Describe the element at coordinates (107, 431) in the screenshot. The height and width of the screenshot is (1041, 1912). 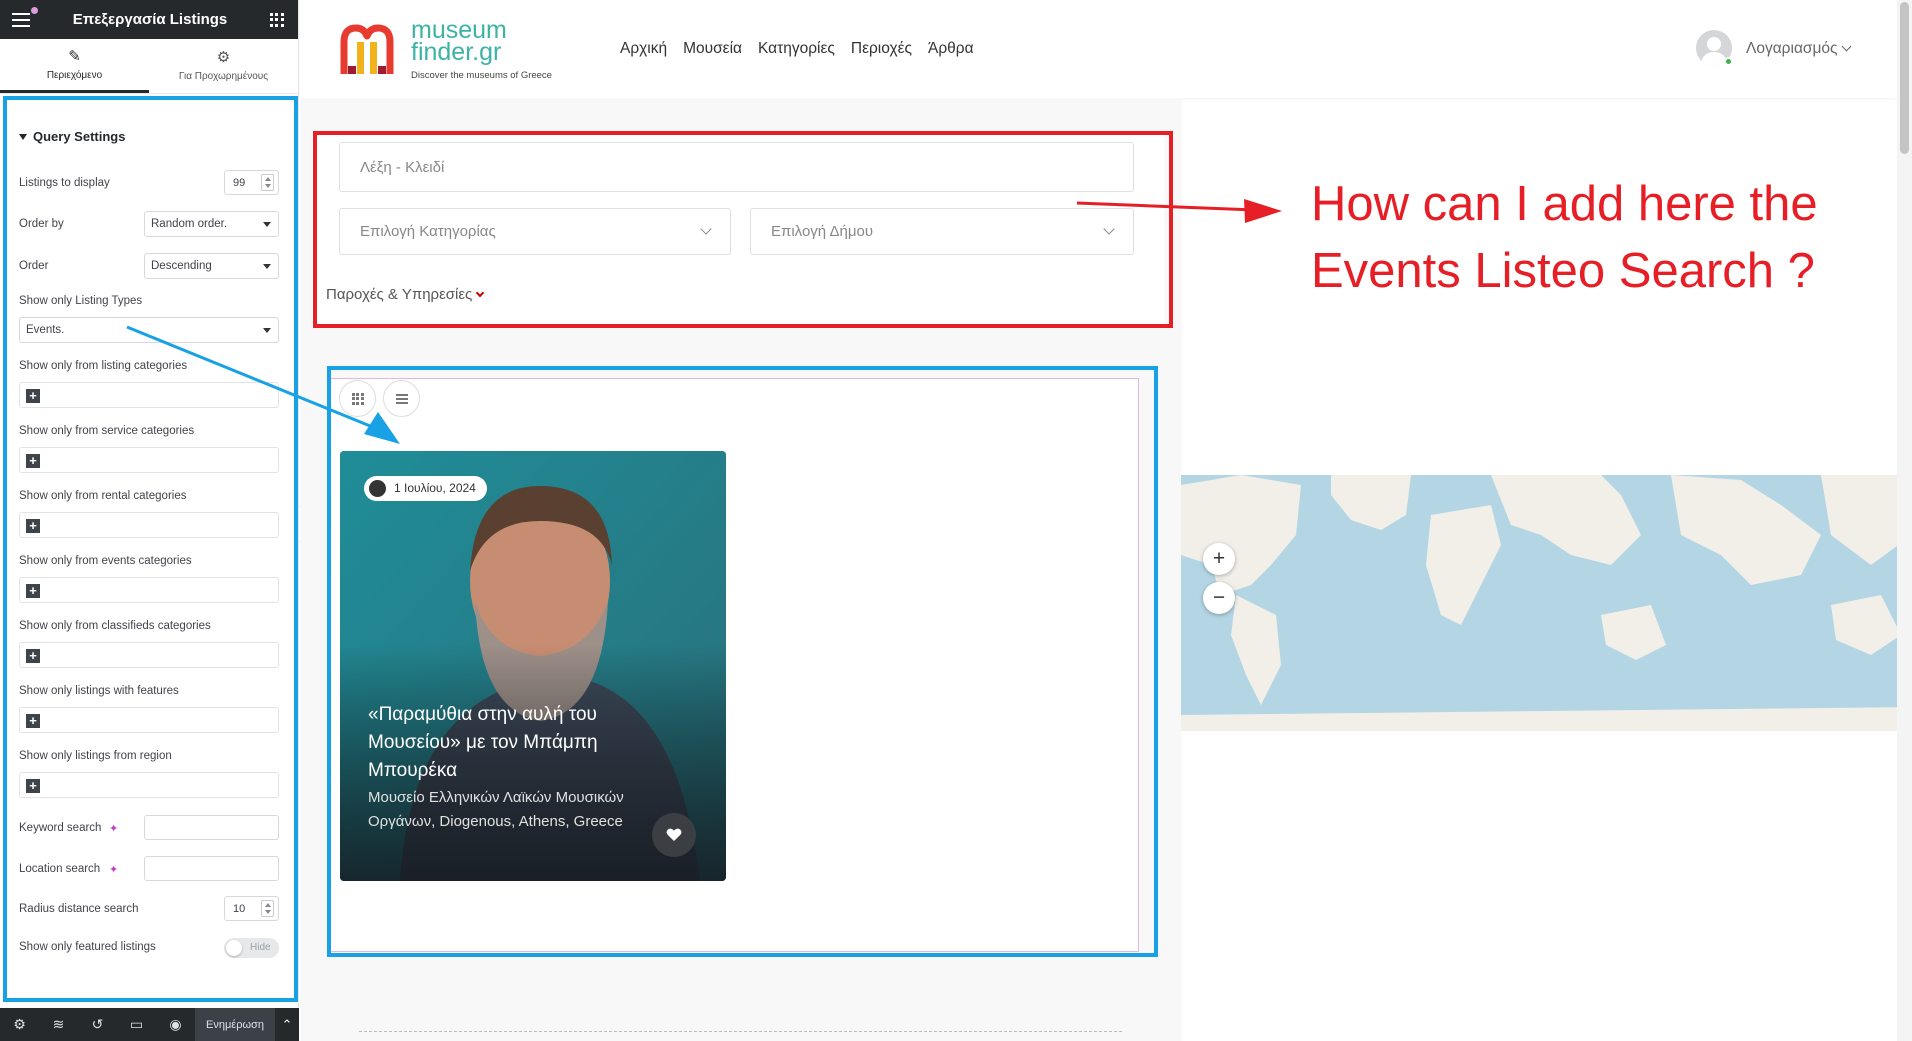
I see `service-categories-label: Show only from service categories` at that location.